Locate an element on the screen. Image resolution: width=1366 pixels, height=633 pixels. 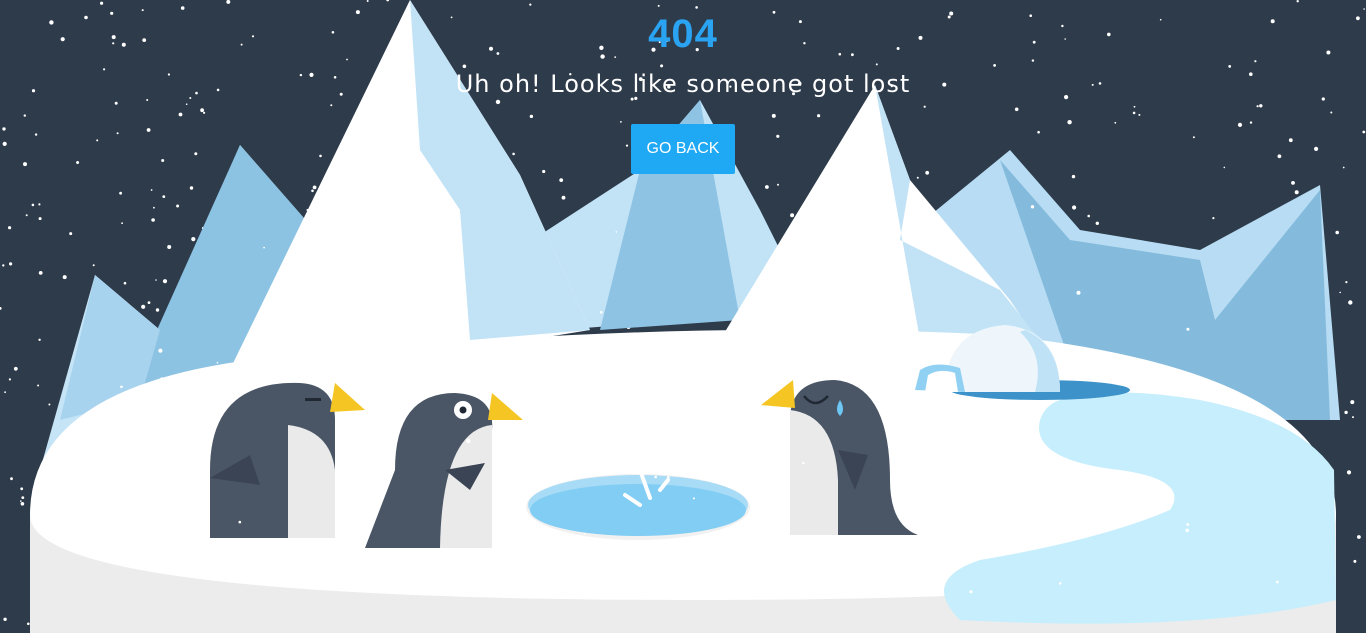
go-back-button: GO BACK is located at coordinates (683, 149).